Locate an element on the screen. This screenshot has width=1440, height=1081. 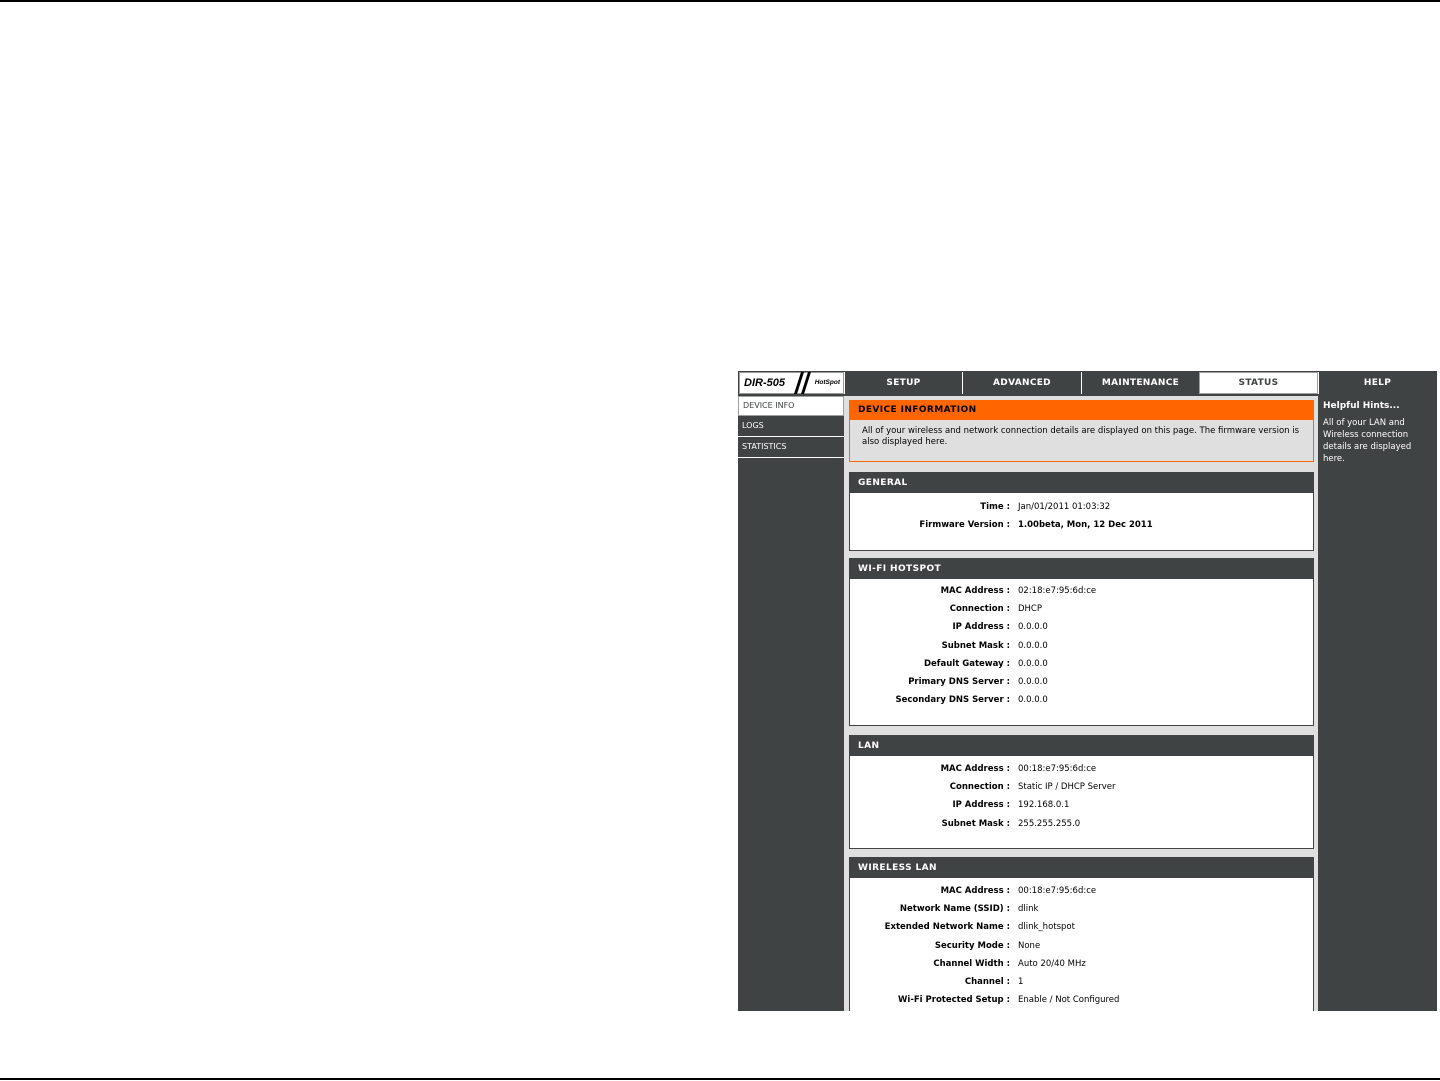
row-value: 02:18:e7:95:6d:ce is located at coordinates (1057, 591).